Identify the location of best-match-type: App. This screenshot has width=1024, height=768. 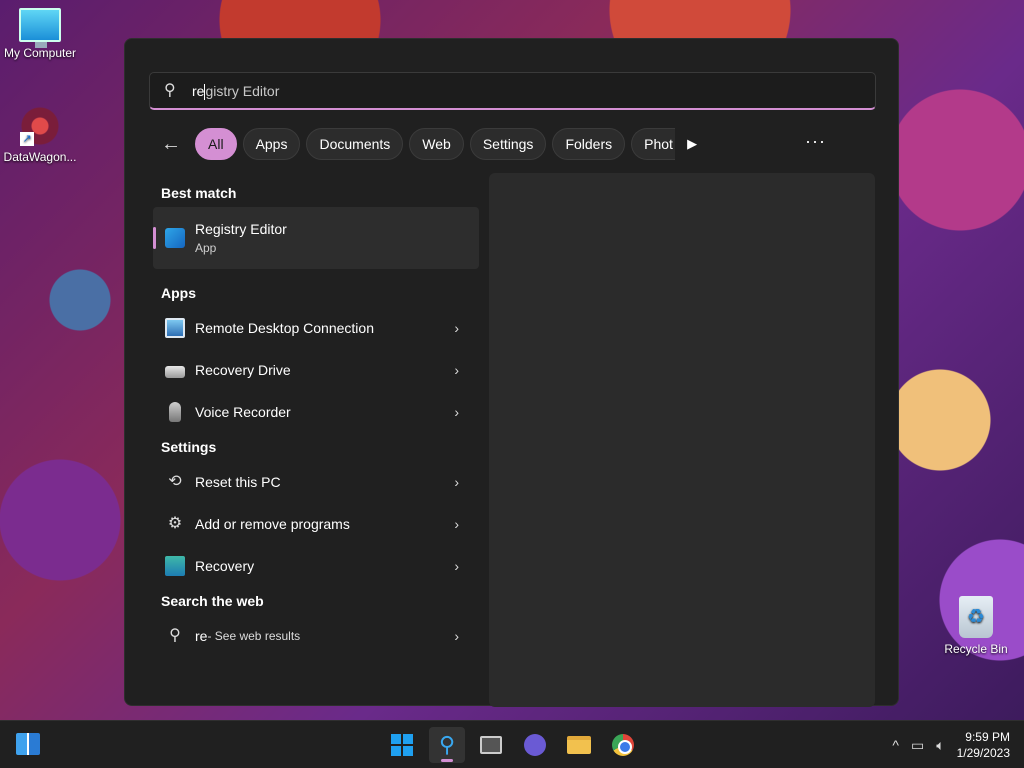
(206, 248).